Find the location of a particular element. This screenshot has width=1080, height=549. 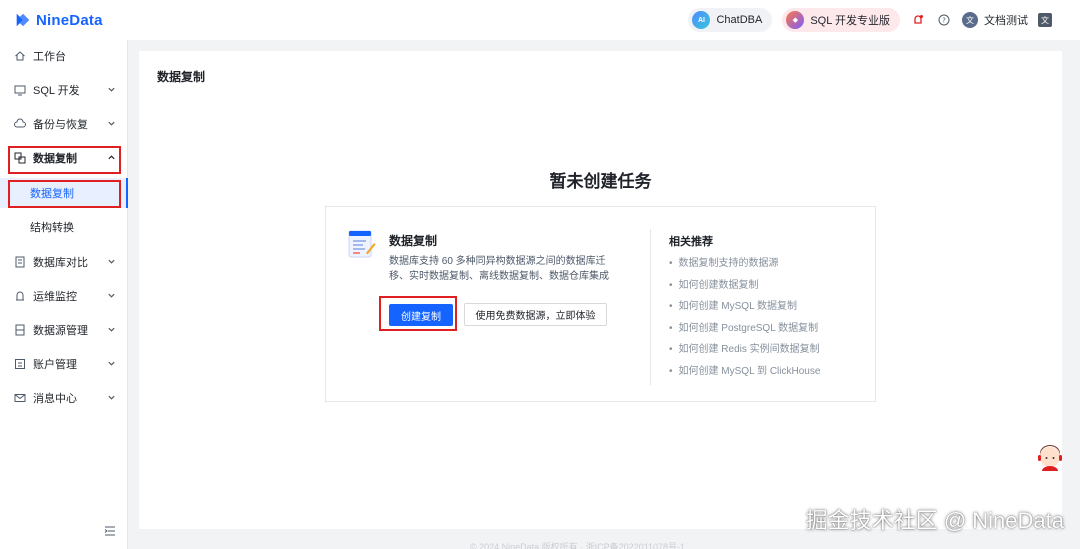

sidebar-item-account: 账户管理 is located at coordinates (64, 364).